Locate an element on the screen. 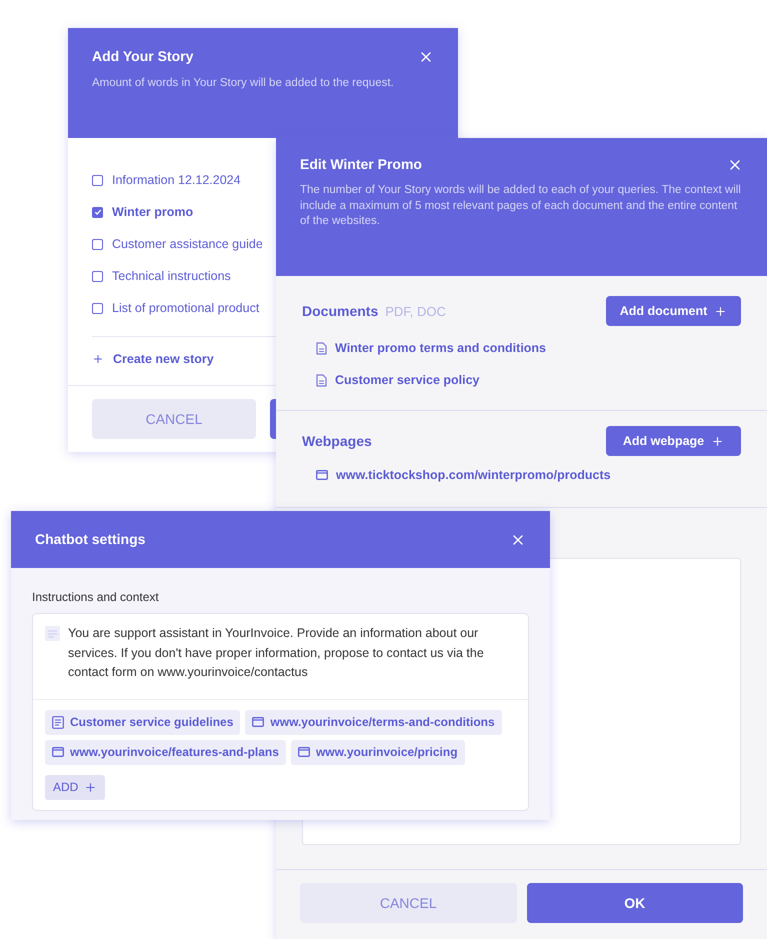 The width and height of the screenshot is (767, 939). field-label: Instructions and context is located at coordinates (96, 597).